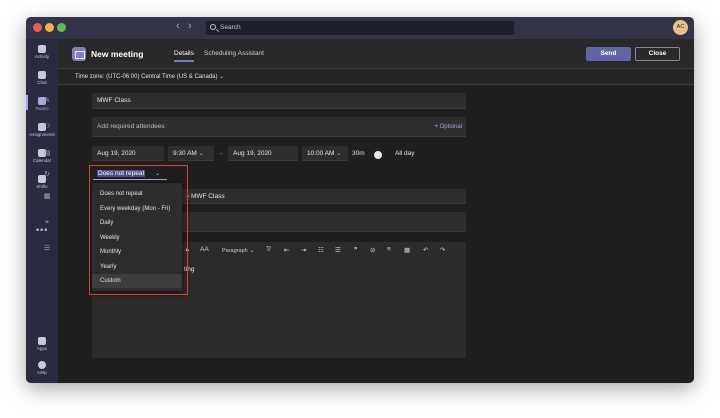 The height and width of the screenshot is (418, 720). What do you see at coordinates (321, 250) in the screenshot?
I see `bulleted-list-icon: ☷` at bounding box center [321, 250].